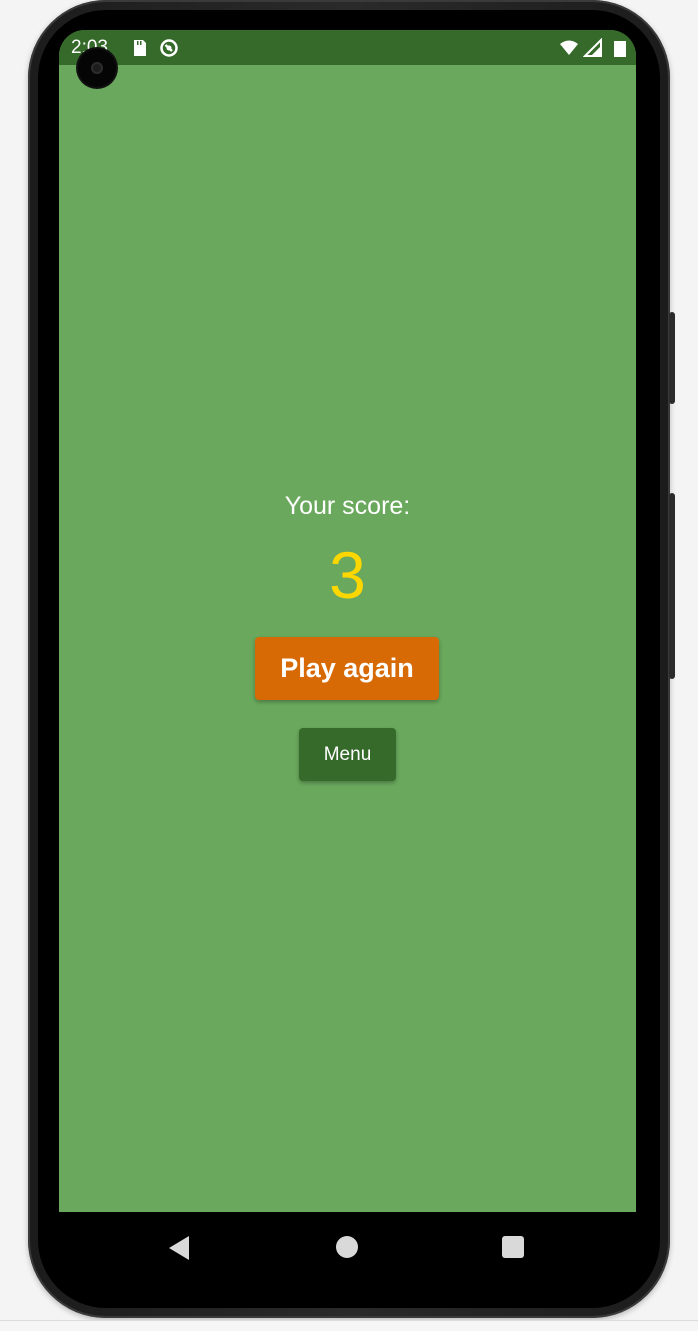 This screenshot has width=698, height=1331. Describe the element at coordinates (179, 1248) in the screenshot. I see `back-icon` at that location.